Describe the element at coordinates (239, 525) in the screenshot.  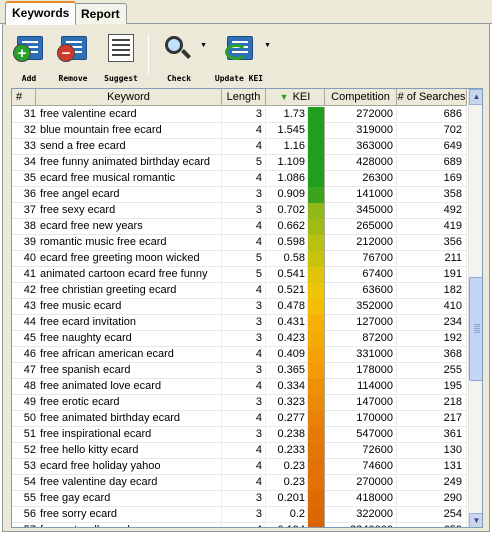
I see `table-row: 57free get well ecard40.194 2240000659` at that location.